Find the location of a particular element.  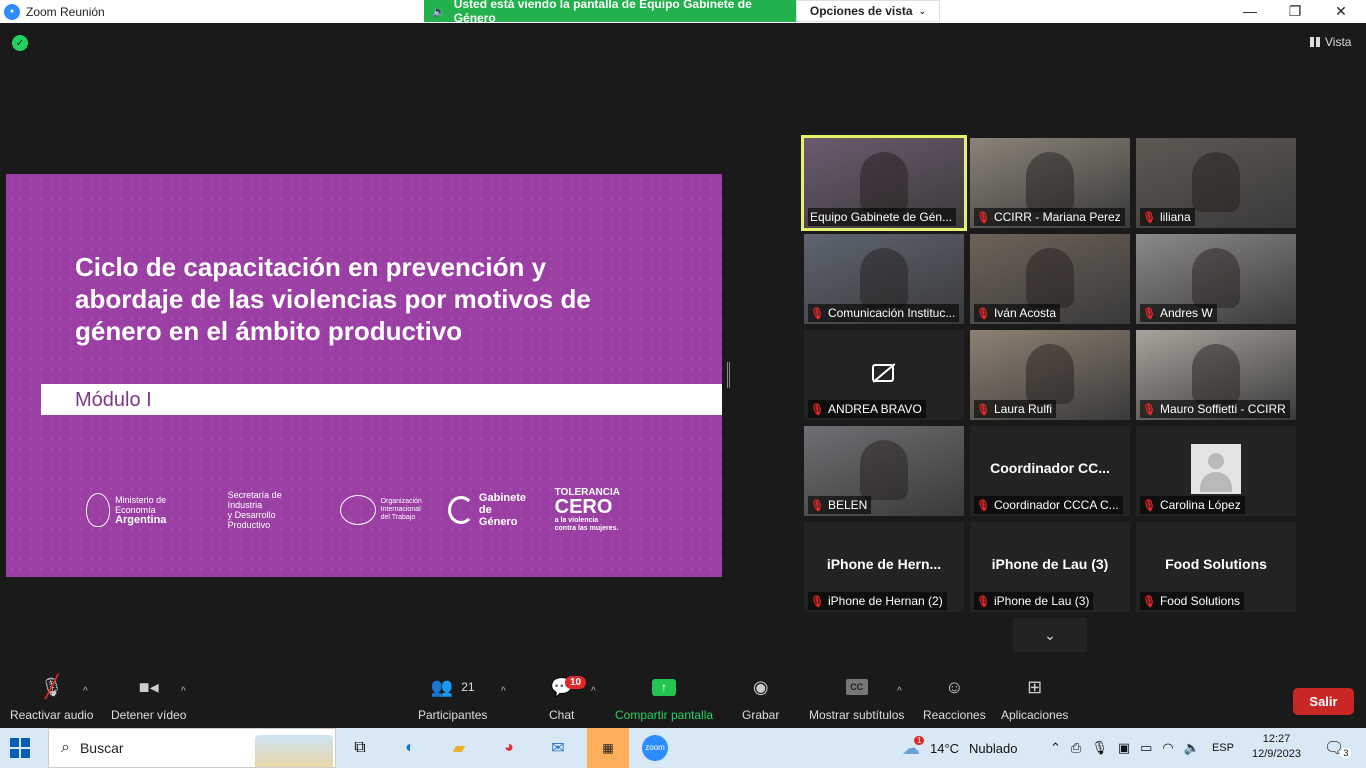

logo-text: Ministerio de Economía is located at coordinates (141, 505).